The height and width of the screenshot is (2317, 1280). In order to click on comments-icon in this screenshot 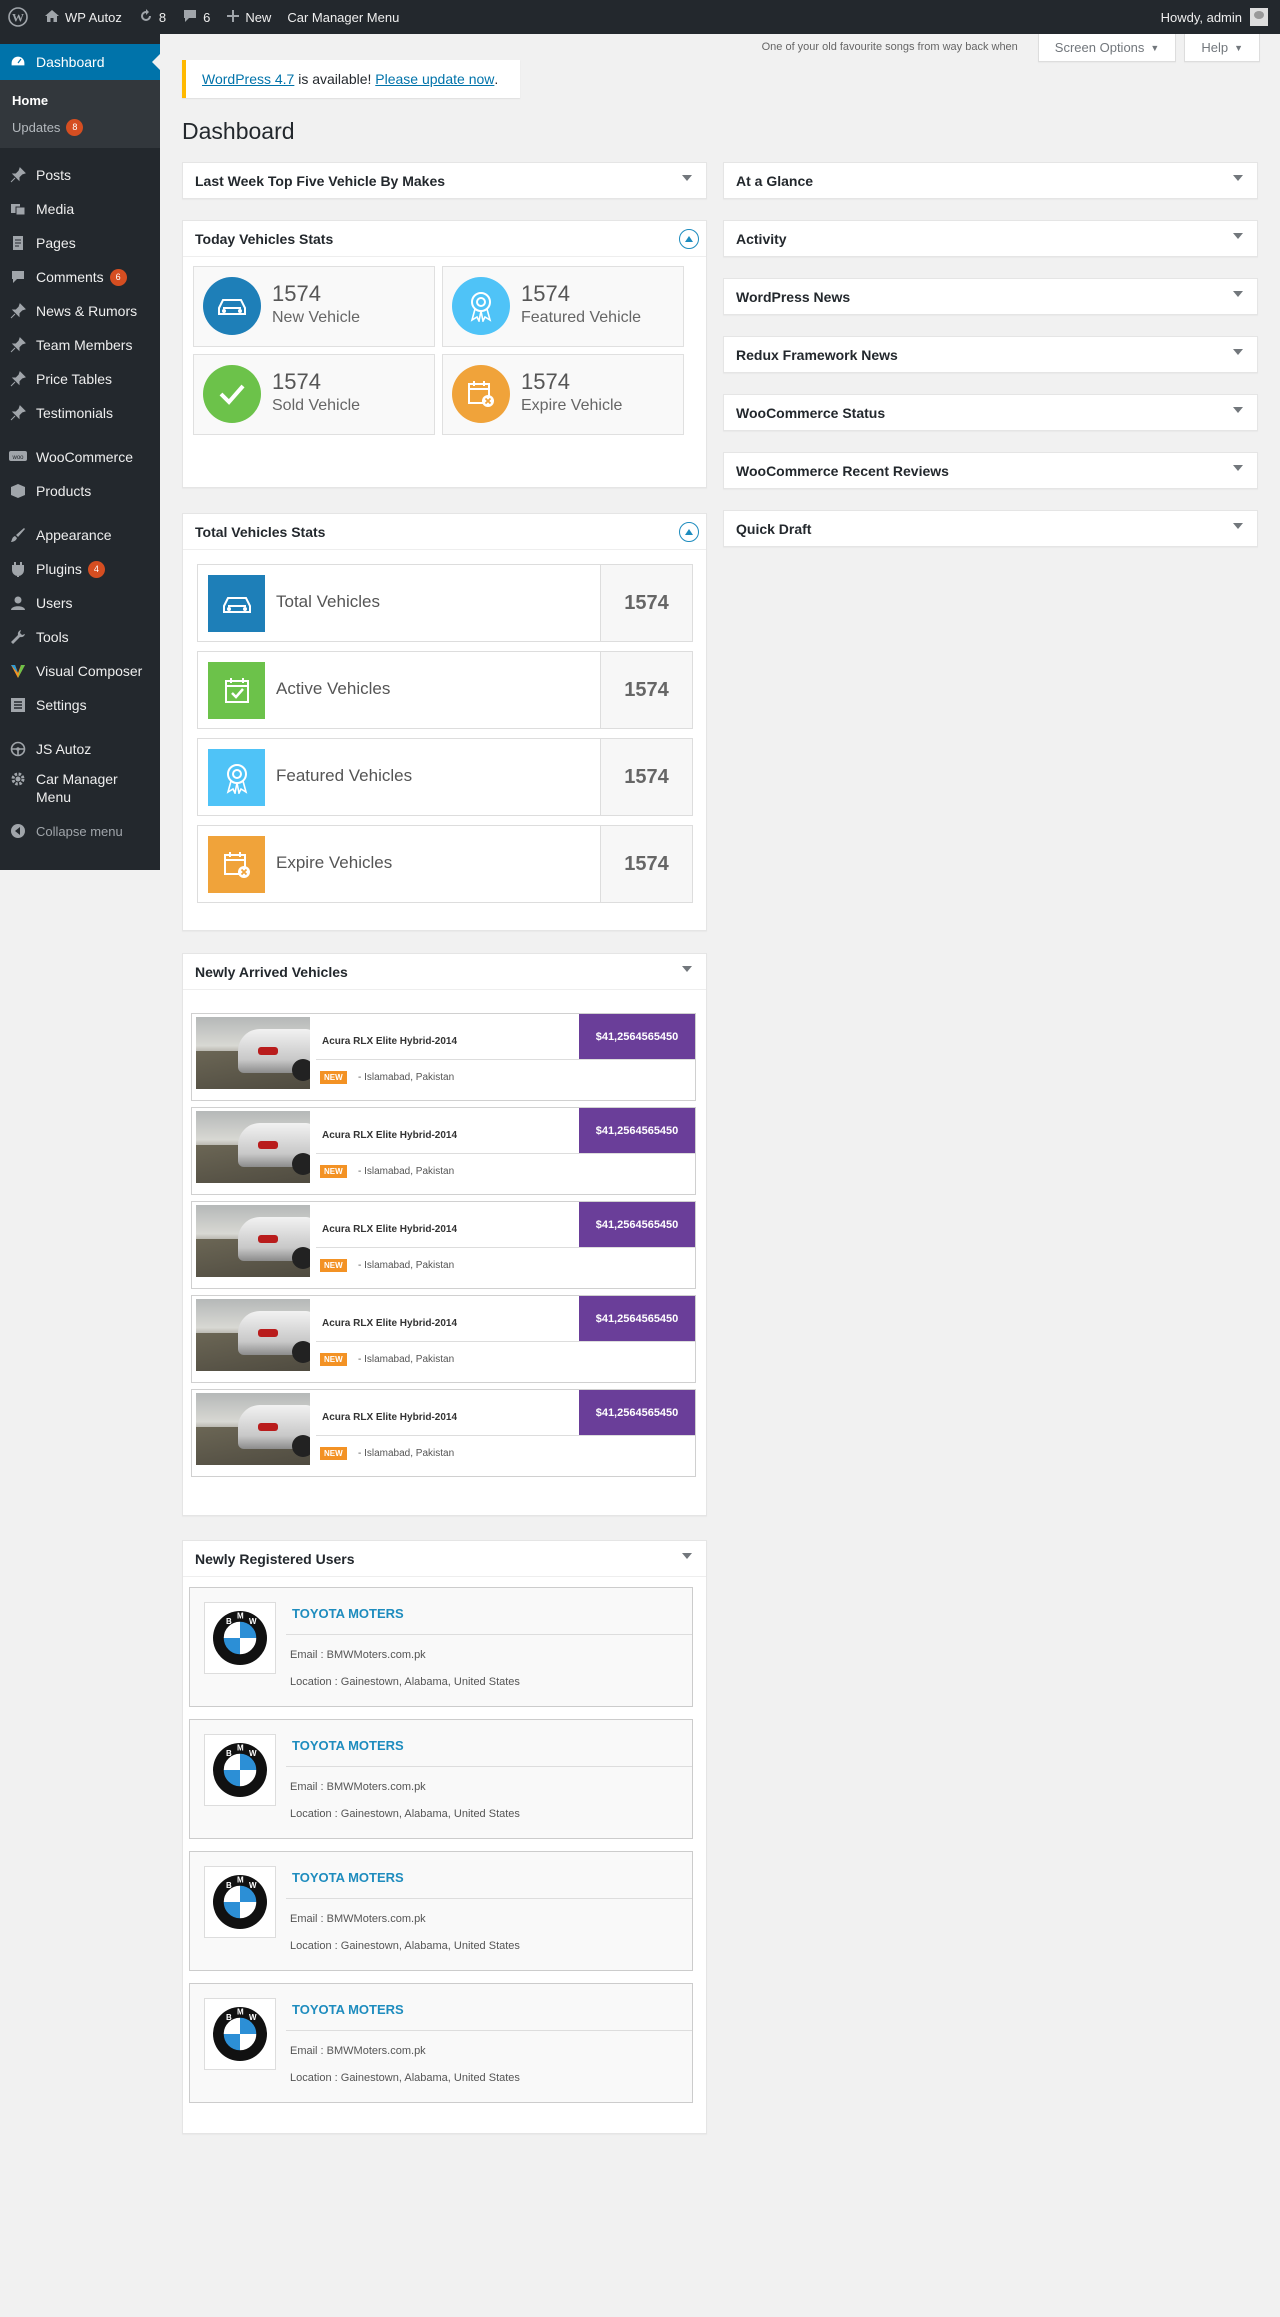, I will do `click(18, 277)`.